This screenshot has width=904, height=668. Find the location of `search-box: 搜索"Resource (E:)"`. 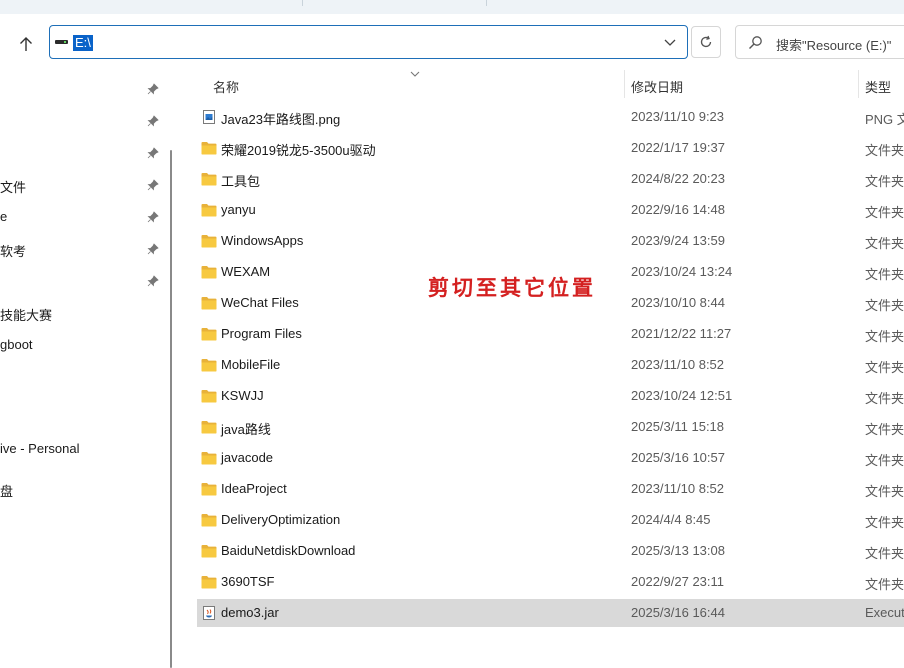

search-box: 搜索"Resource (E:)" is located at coordinates (819, 42).